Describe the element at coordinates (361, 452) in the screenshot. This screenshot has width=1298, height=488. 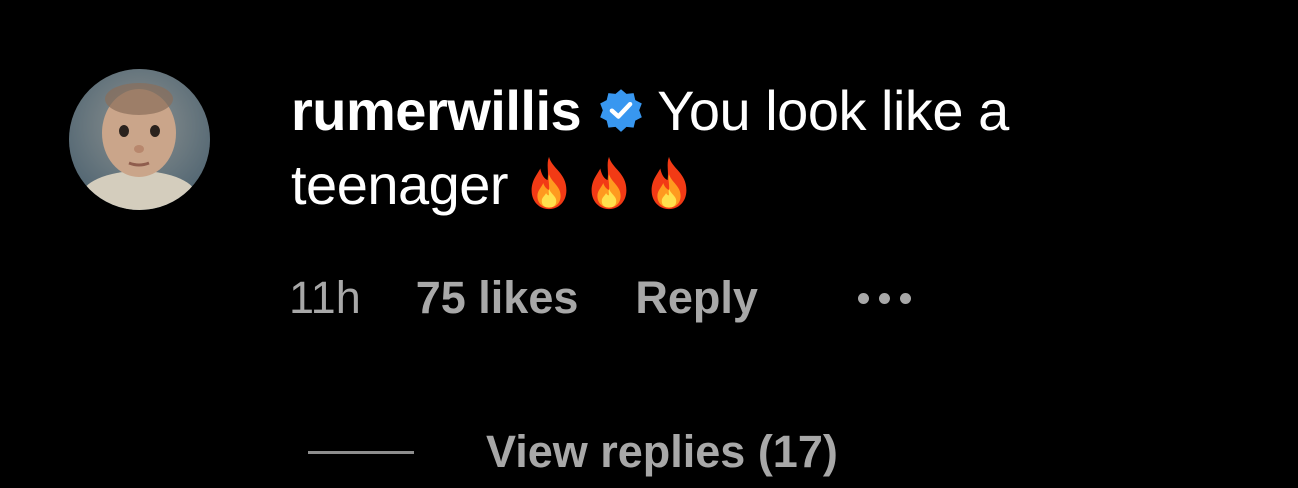
I see `replies-divider-line` at that location.